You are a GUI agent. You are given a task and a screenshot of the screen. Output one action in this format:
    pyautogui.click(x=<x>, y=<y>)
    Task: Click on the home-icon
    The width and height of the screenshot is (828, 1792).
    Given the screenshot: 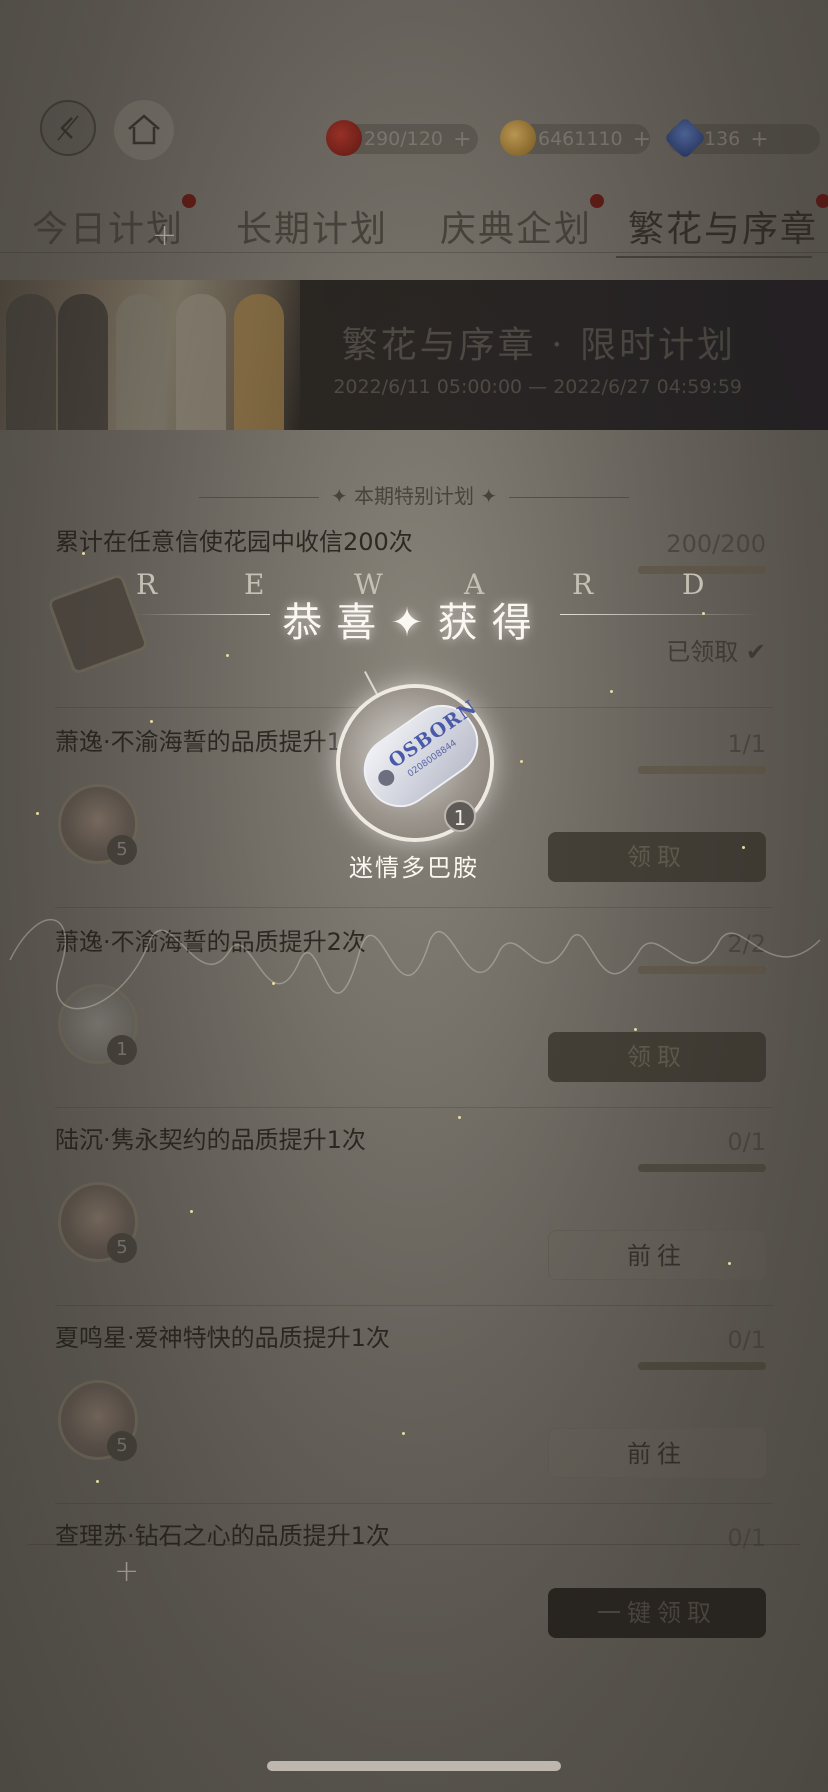 What is the action you would take?
    pyautogui.click(x=144, y=129)
    